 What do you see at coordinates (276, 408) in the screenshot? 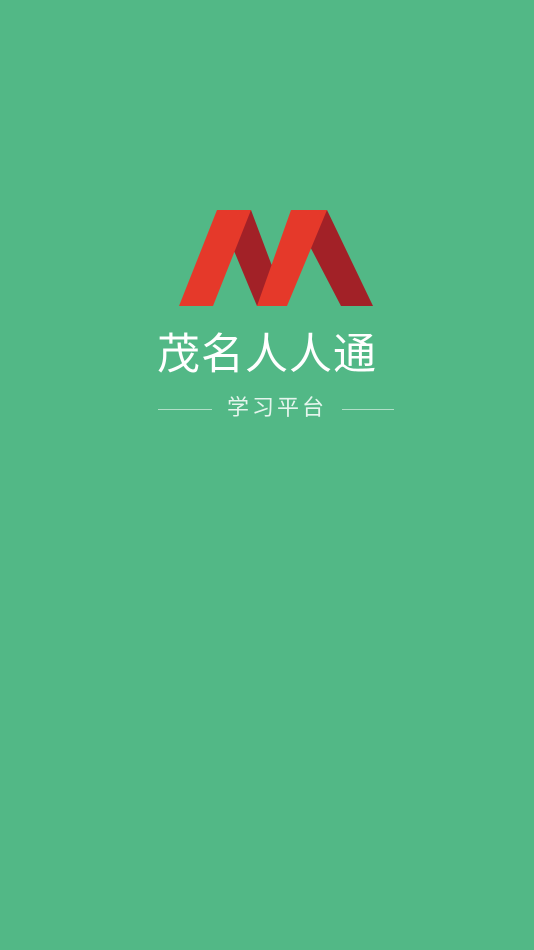
I see `app-subtitle: 学习平台` at bounding box center [276, 408].